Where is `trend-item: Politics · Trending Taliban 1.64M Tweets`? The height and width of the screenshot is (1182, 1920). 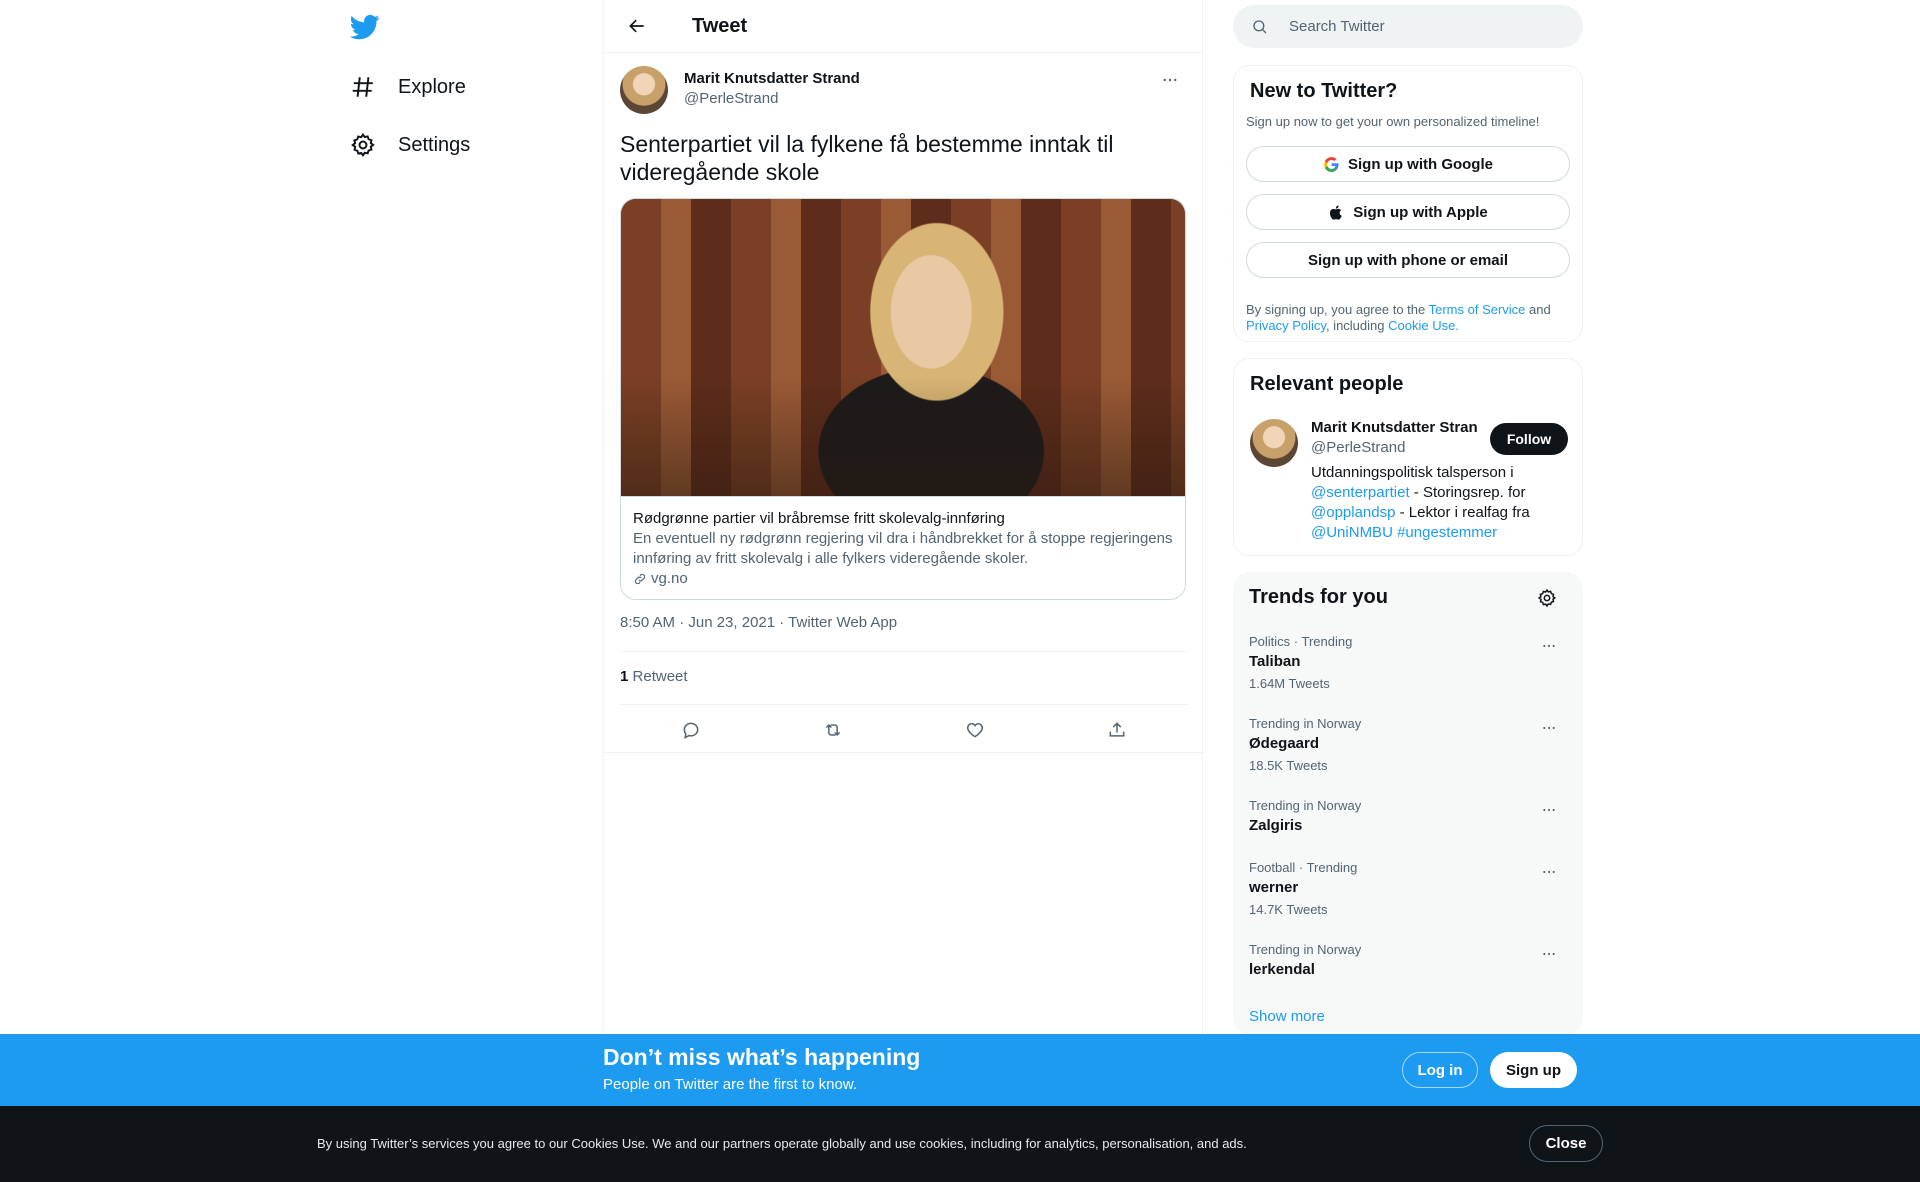
trend-item: Politics · Trending Taliban 1.64M Tweets is located at coordinates (1408, 663).